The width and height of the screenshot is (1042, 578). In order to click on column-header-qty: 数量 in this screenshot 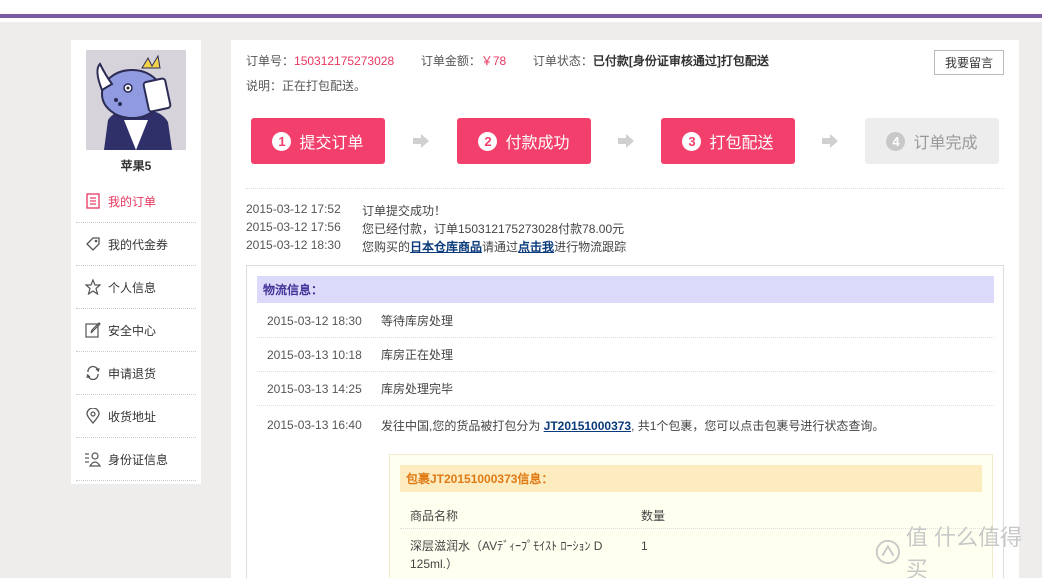, I will do `click(653, 516)`.